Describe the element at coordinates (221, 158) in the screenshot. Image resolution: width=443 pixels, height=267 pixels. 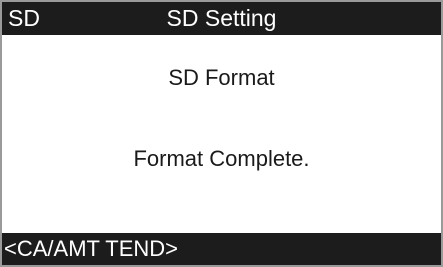
I see `status-message: Format Complete.` at that location.